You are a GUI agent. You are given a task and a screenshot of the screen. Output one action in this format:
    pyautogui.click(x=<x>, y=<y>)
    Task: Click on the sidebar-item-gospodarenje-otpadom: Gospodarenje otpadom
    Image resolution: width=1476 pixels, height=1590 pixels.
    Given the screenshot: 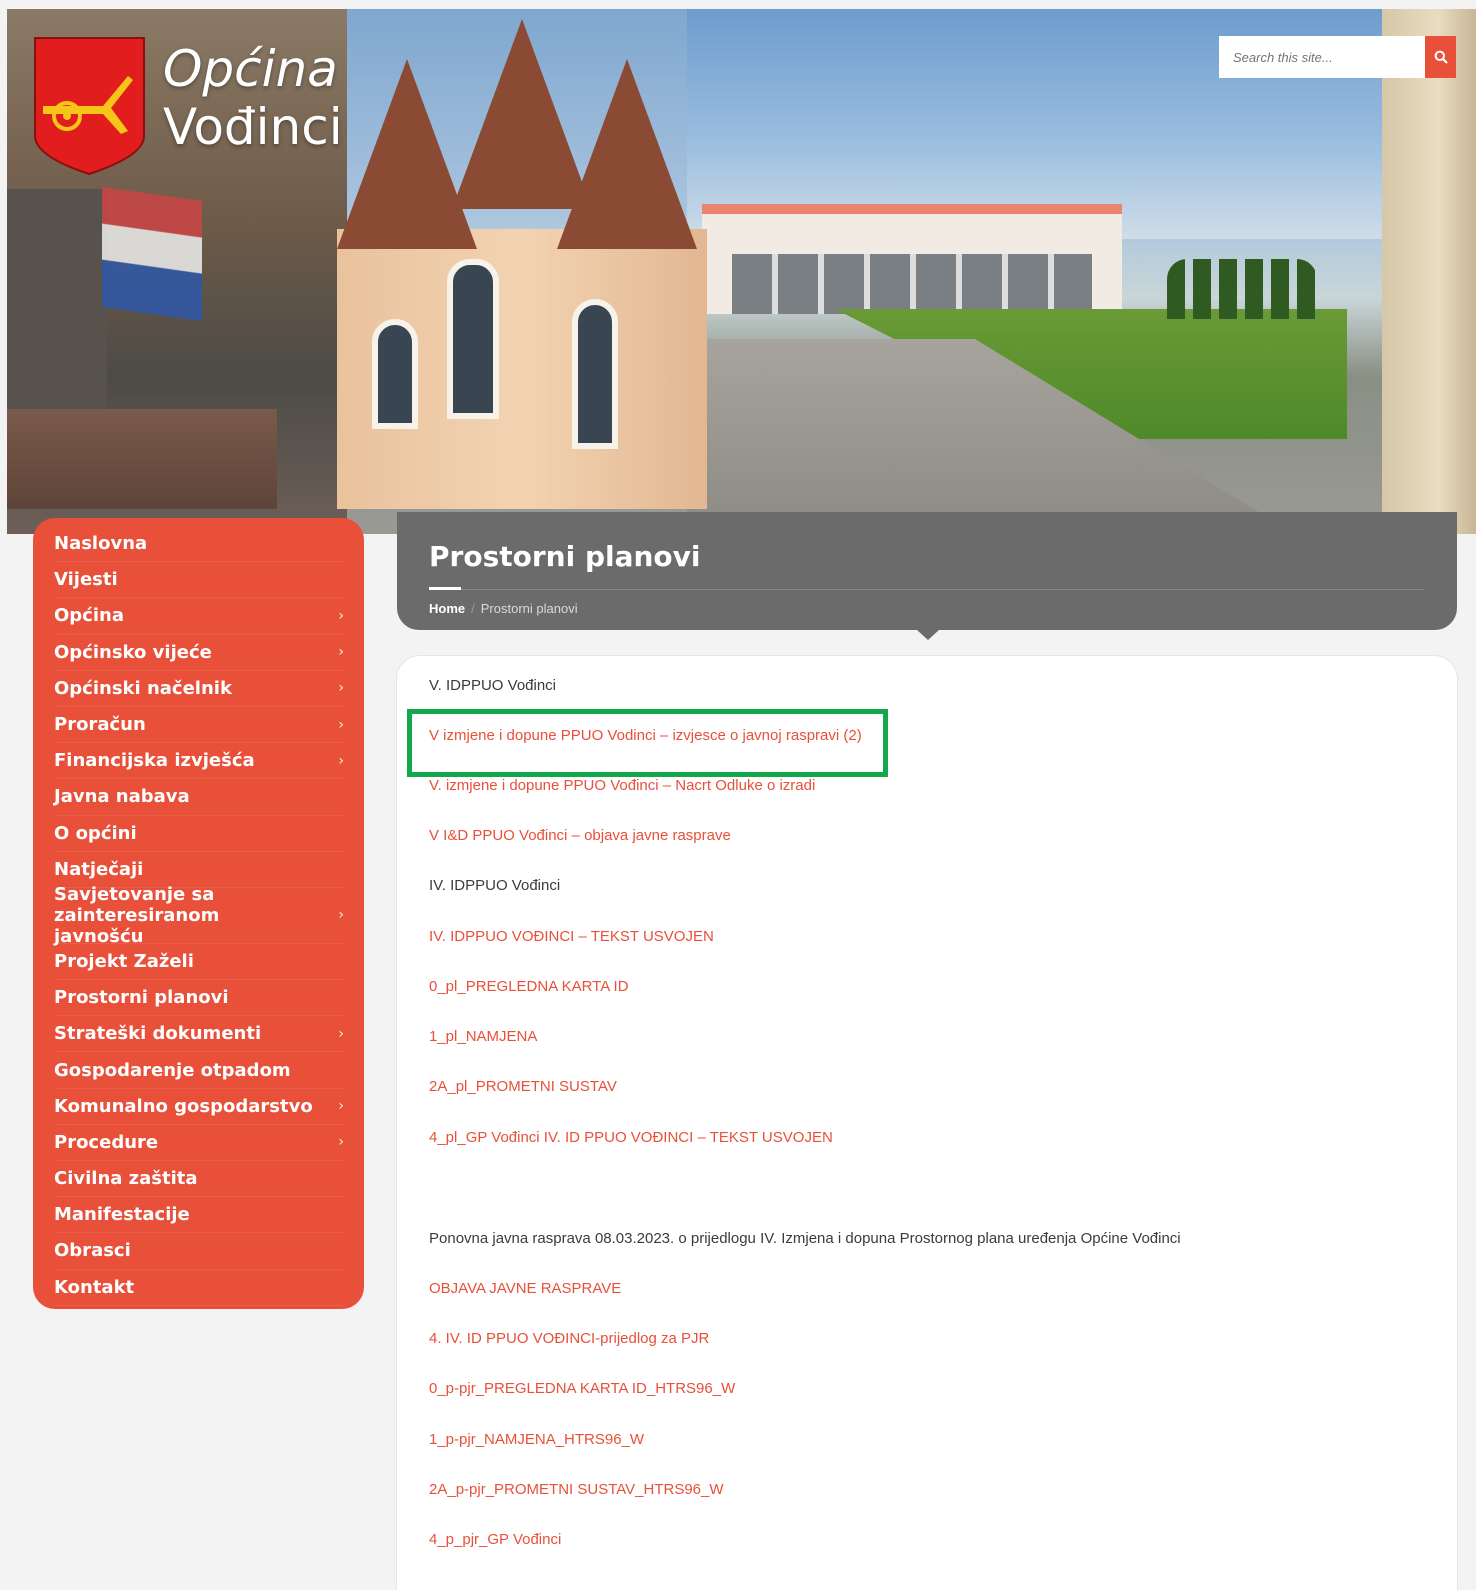 What is the action you would take?
    pyautogui.click(x=199, y=1070)
    